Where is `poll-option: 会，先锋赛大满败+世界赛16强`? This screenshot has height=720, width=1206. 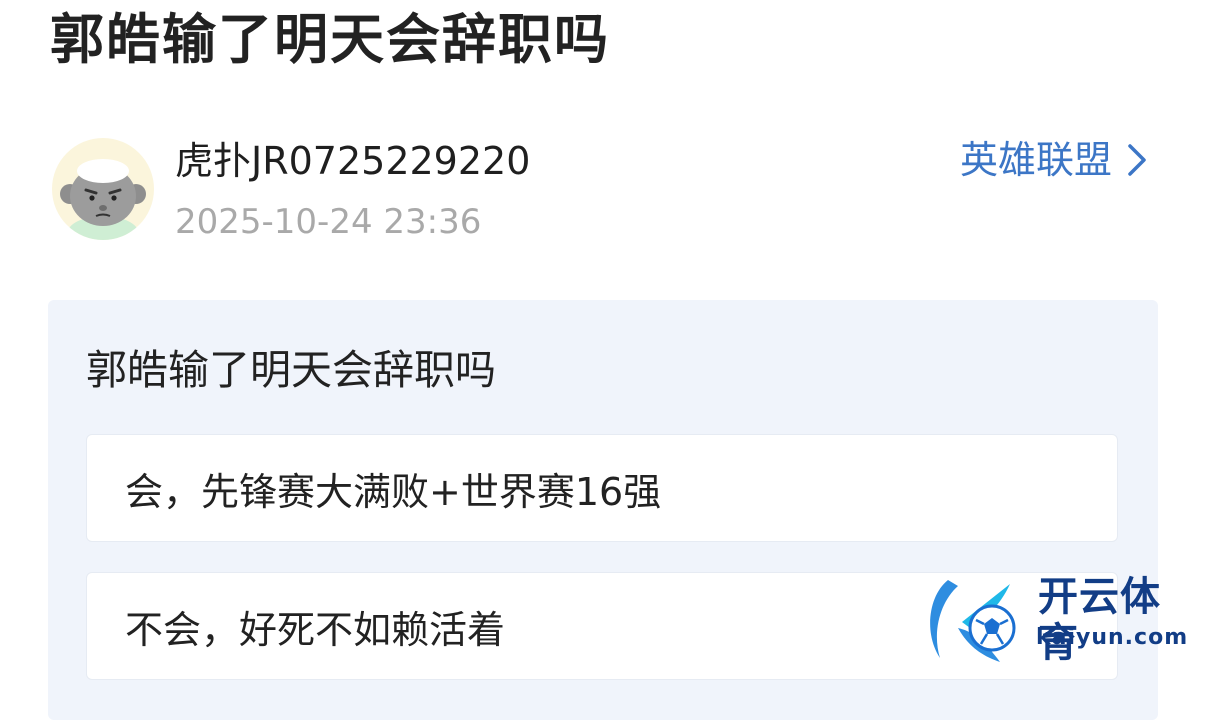
poll-option: 会，先锋赛大满败+世界赛16强 is located at coordinates (602, 488).